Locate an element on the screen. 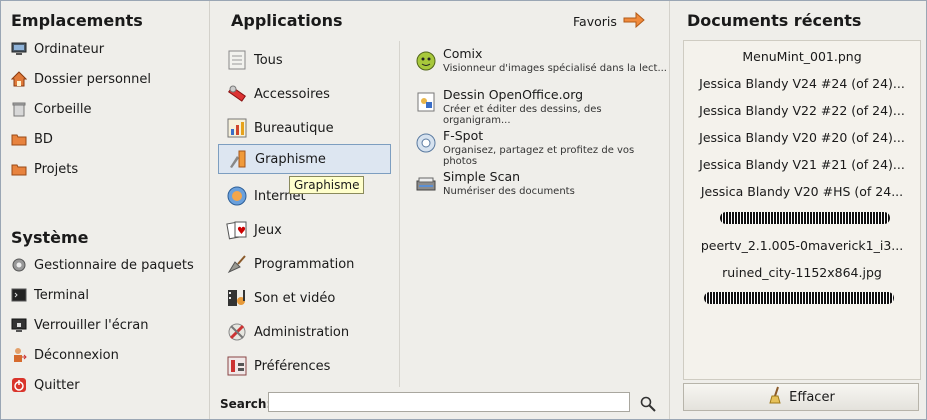  system-quit: Quitter is located at coordinates (45, 385).